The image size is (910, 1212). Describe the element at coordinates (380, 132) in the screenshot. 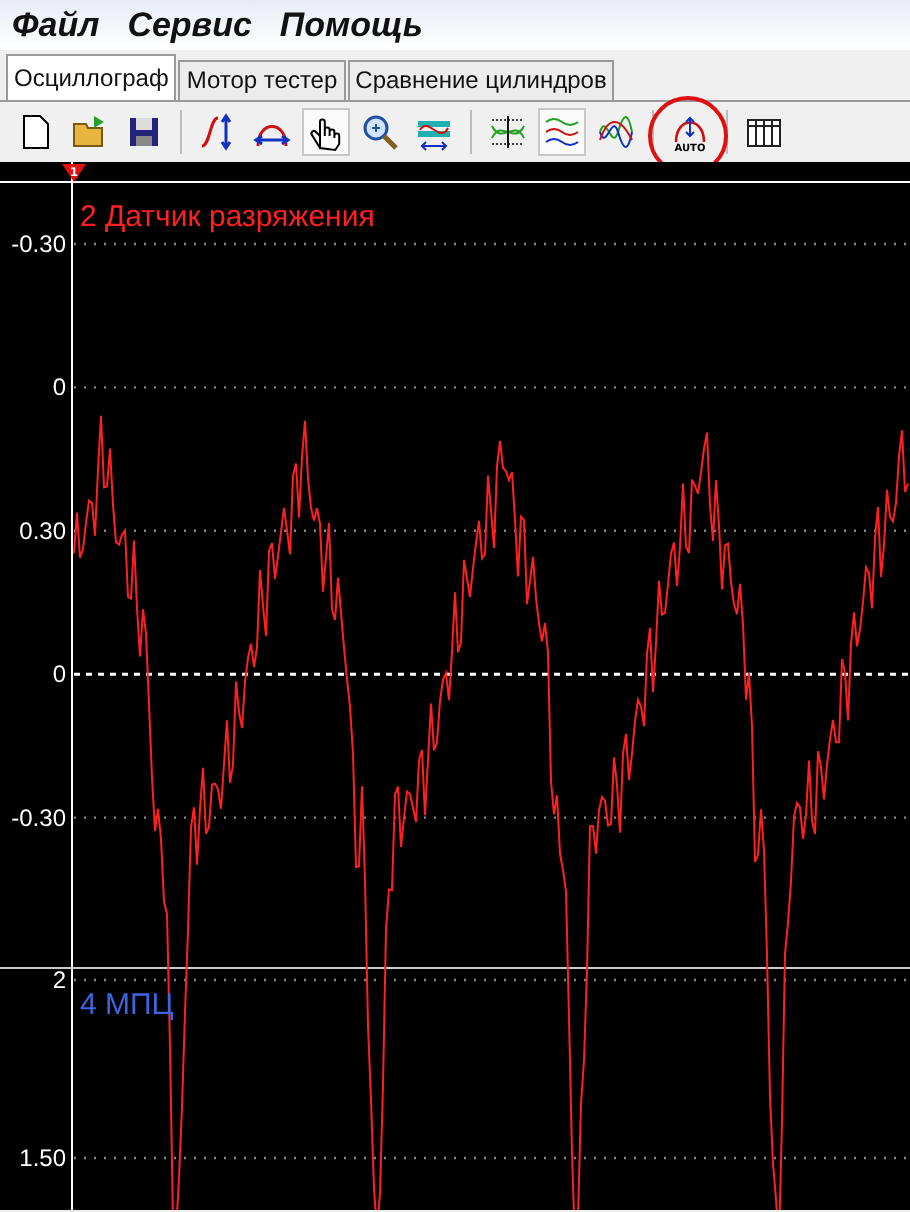

I see `zoom-icon` at that location.